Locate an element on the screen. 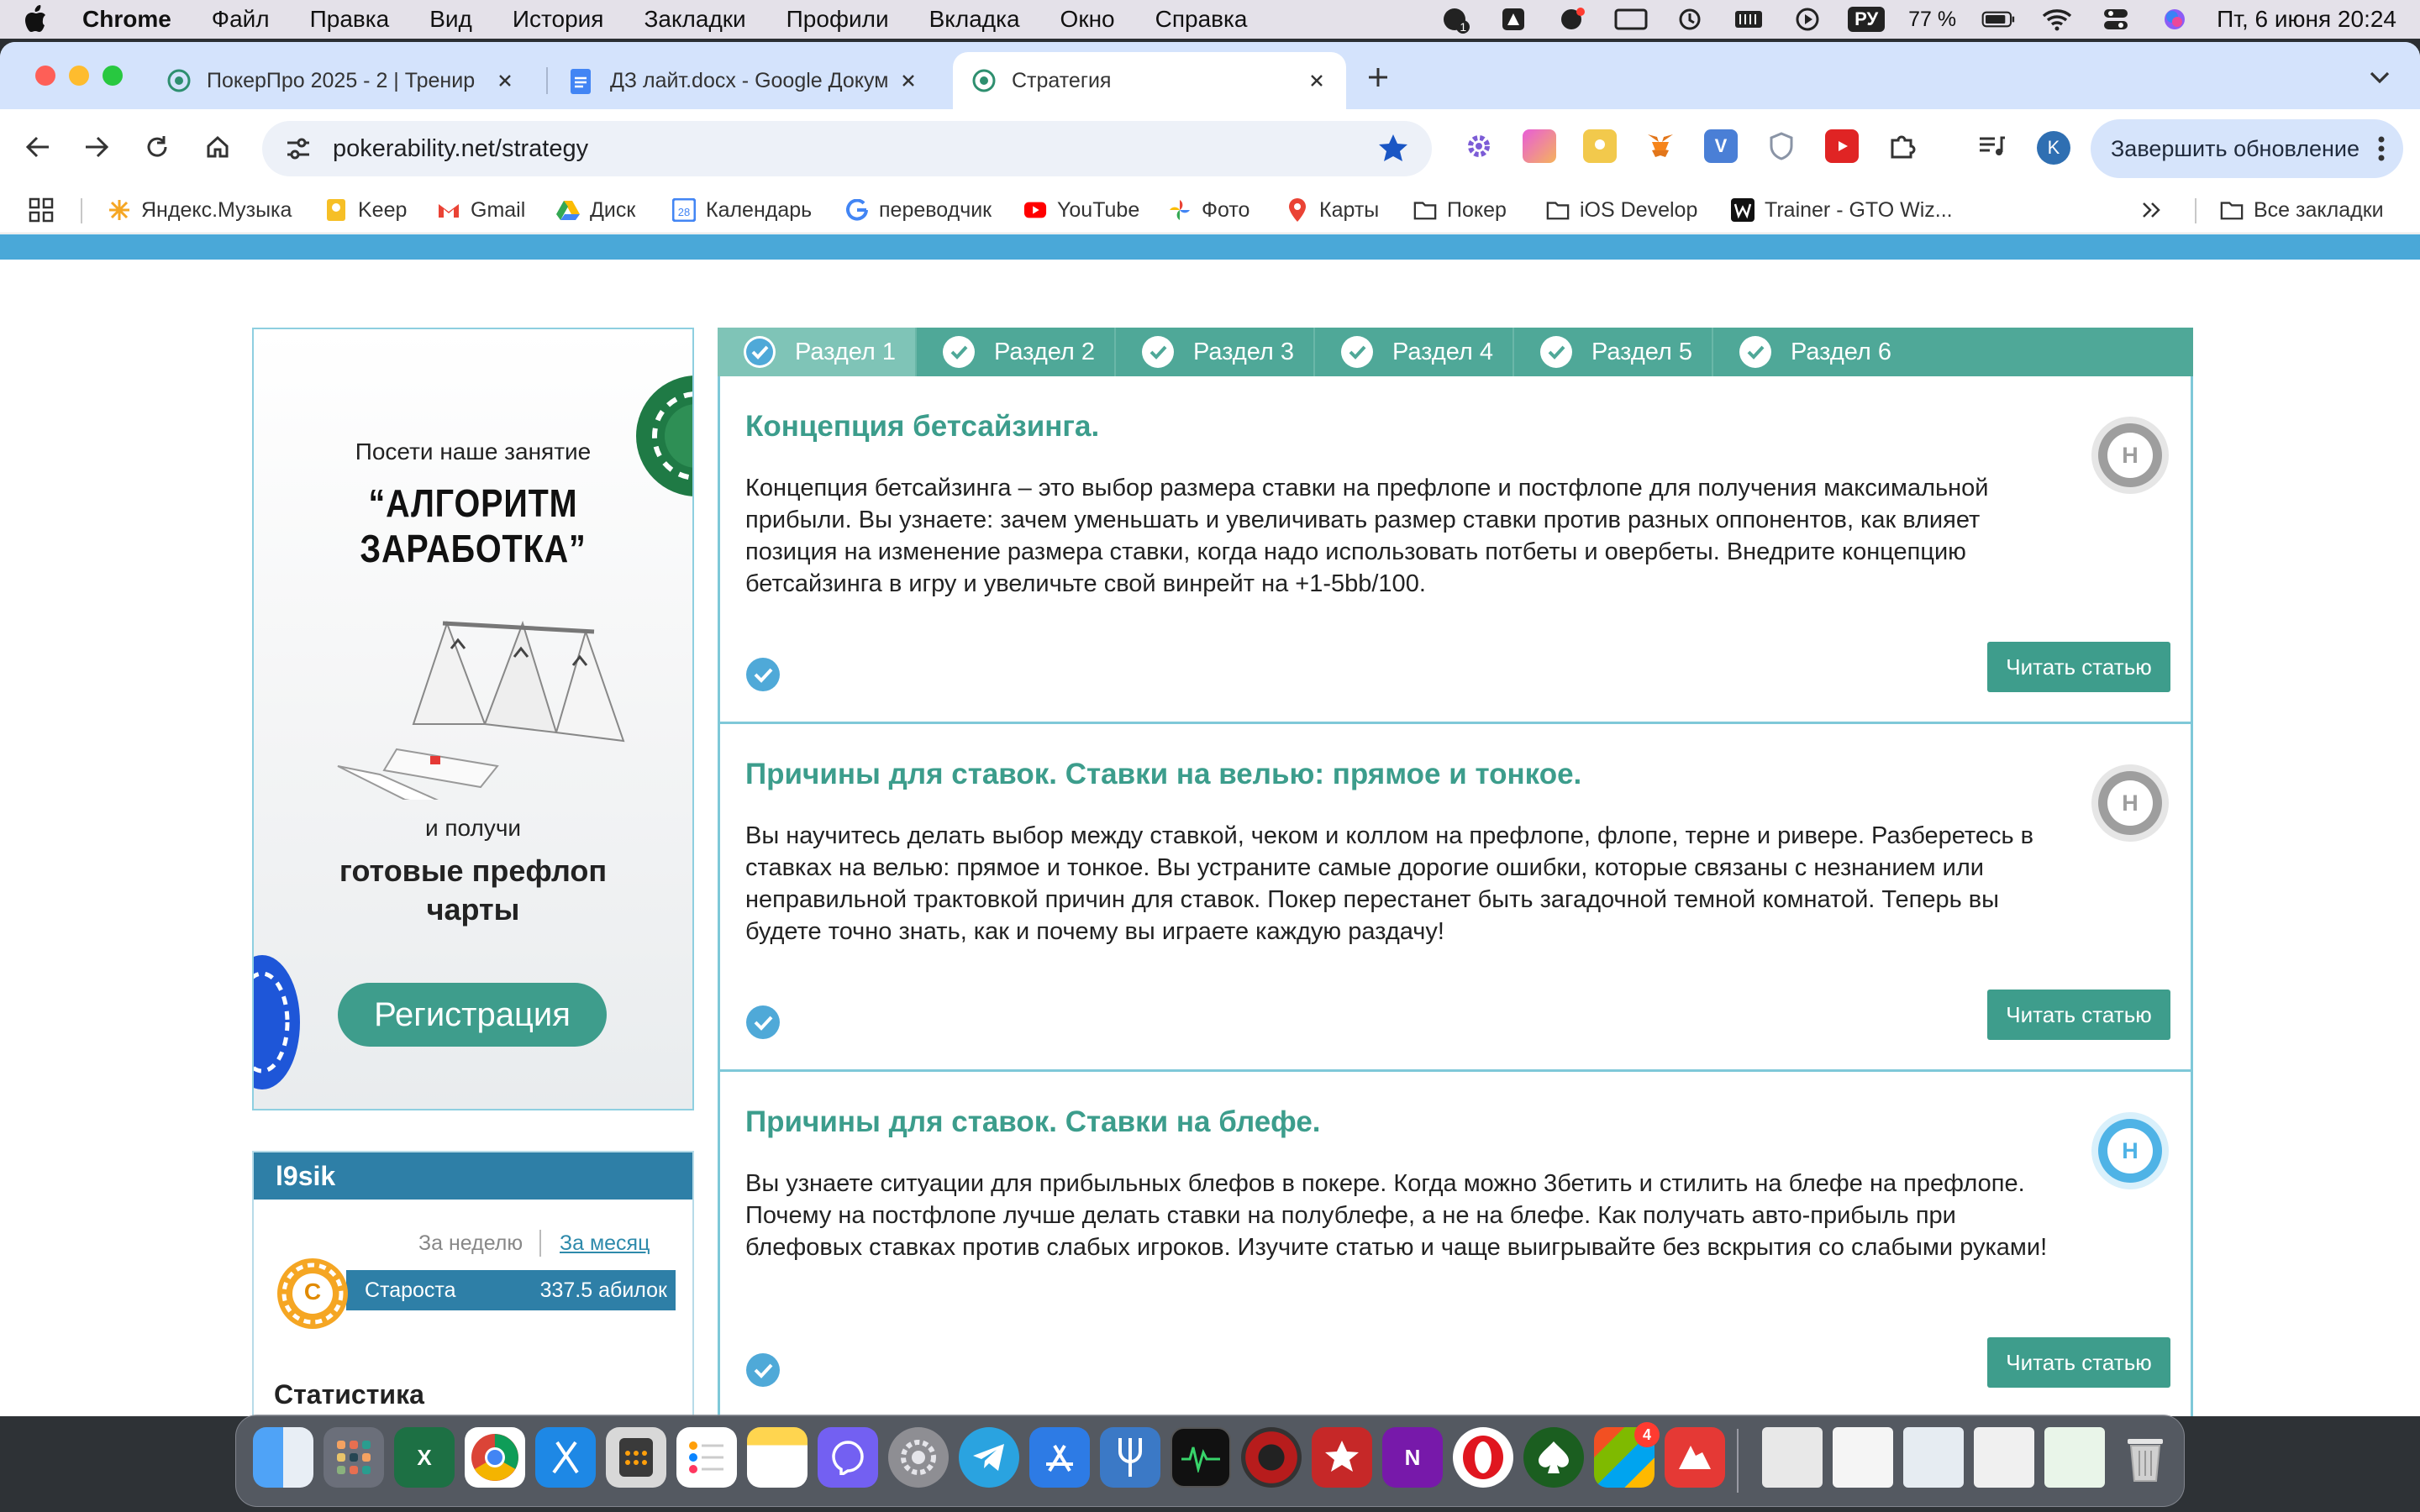  bookmark-drive: Диск is located at coordinates (596, 210).